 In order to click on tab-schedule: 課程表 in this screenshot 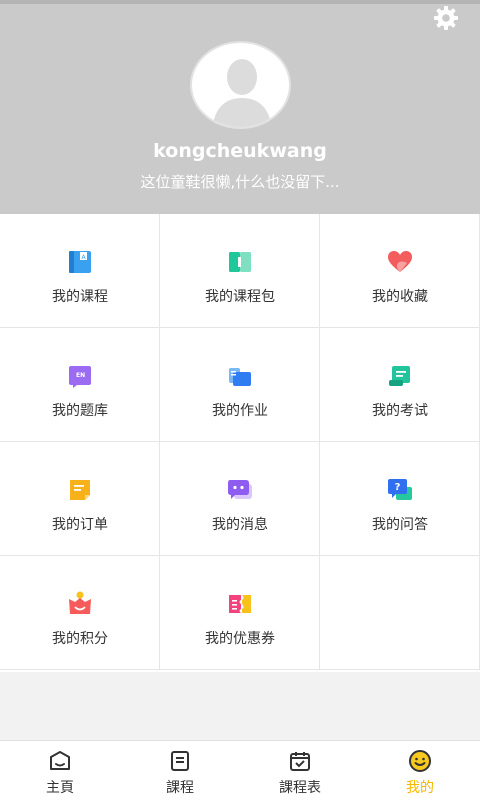, I will do `click(300, 770)`.